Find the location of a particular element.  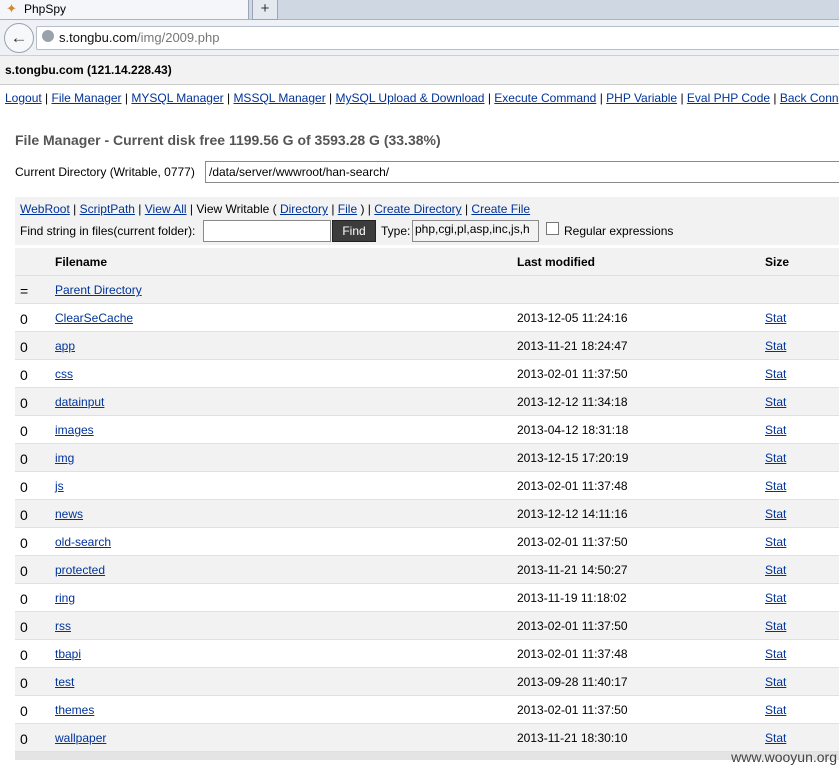

column-last-modified: Last modified is located at coordinates (556, 262).